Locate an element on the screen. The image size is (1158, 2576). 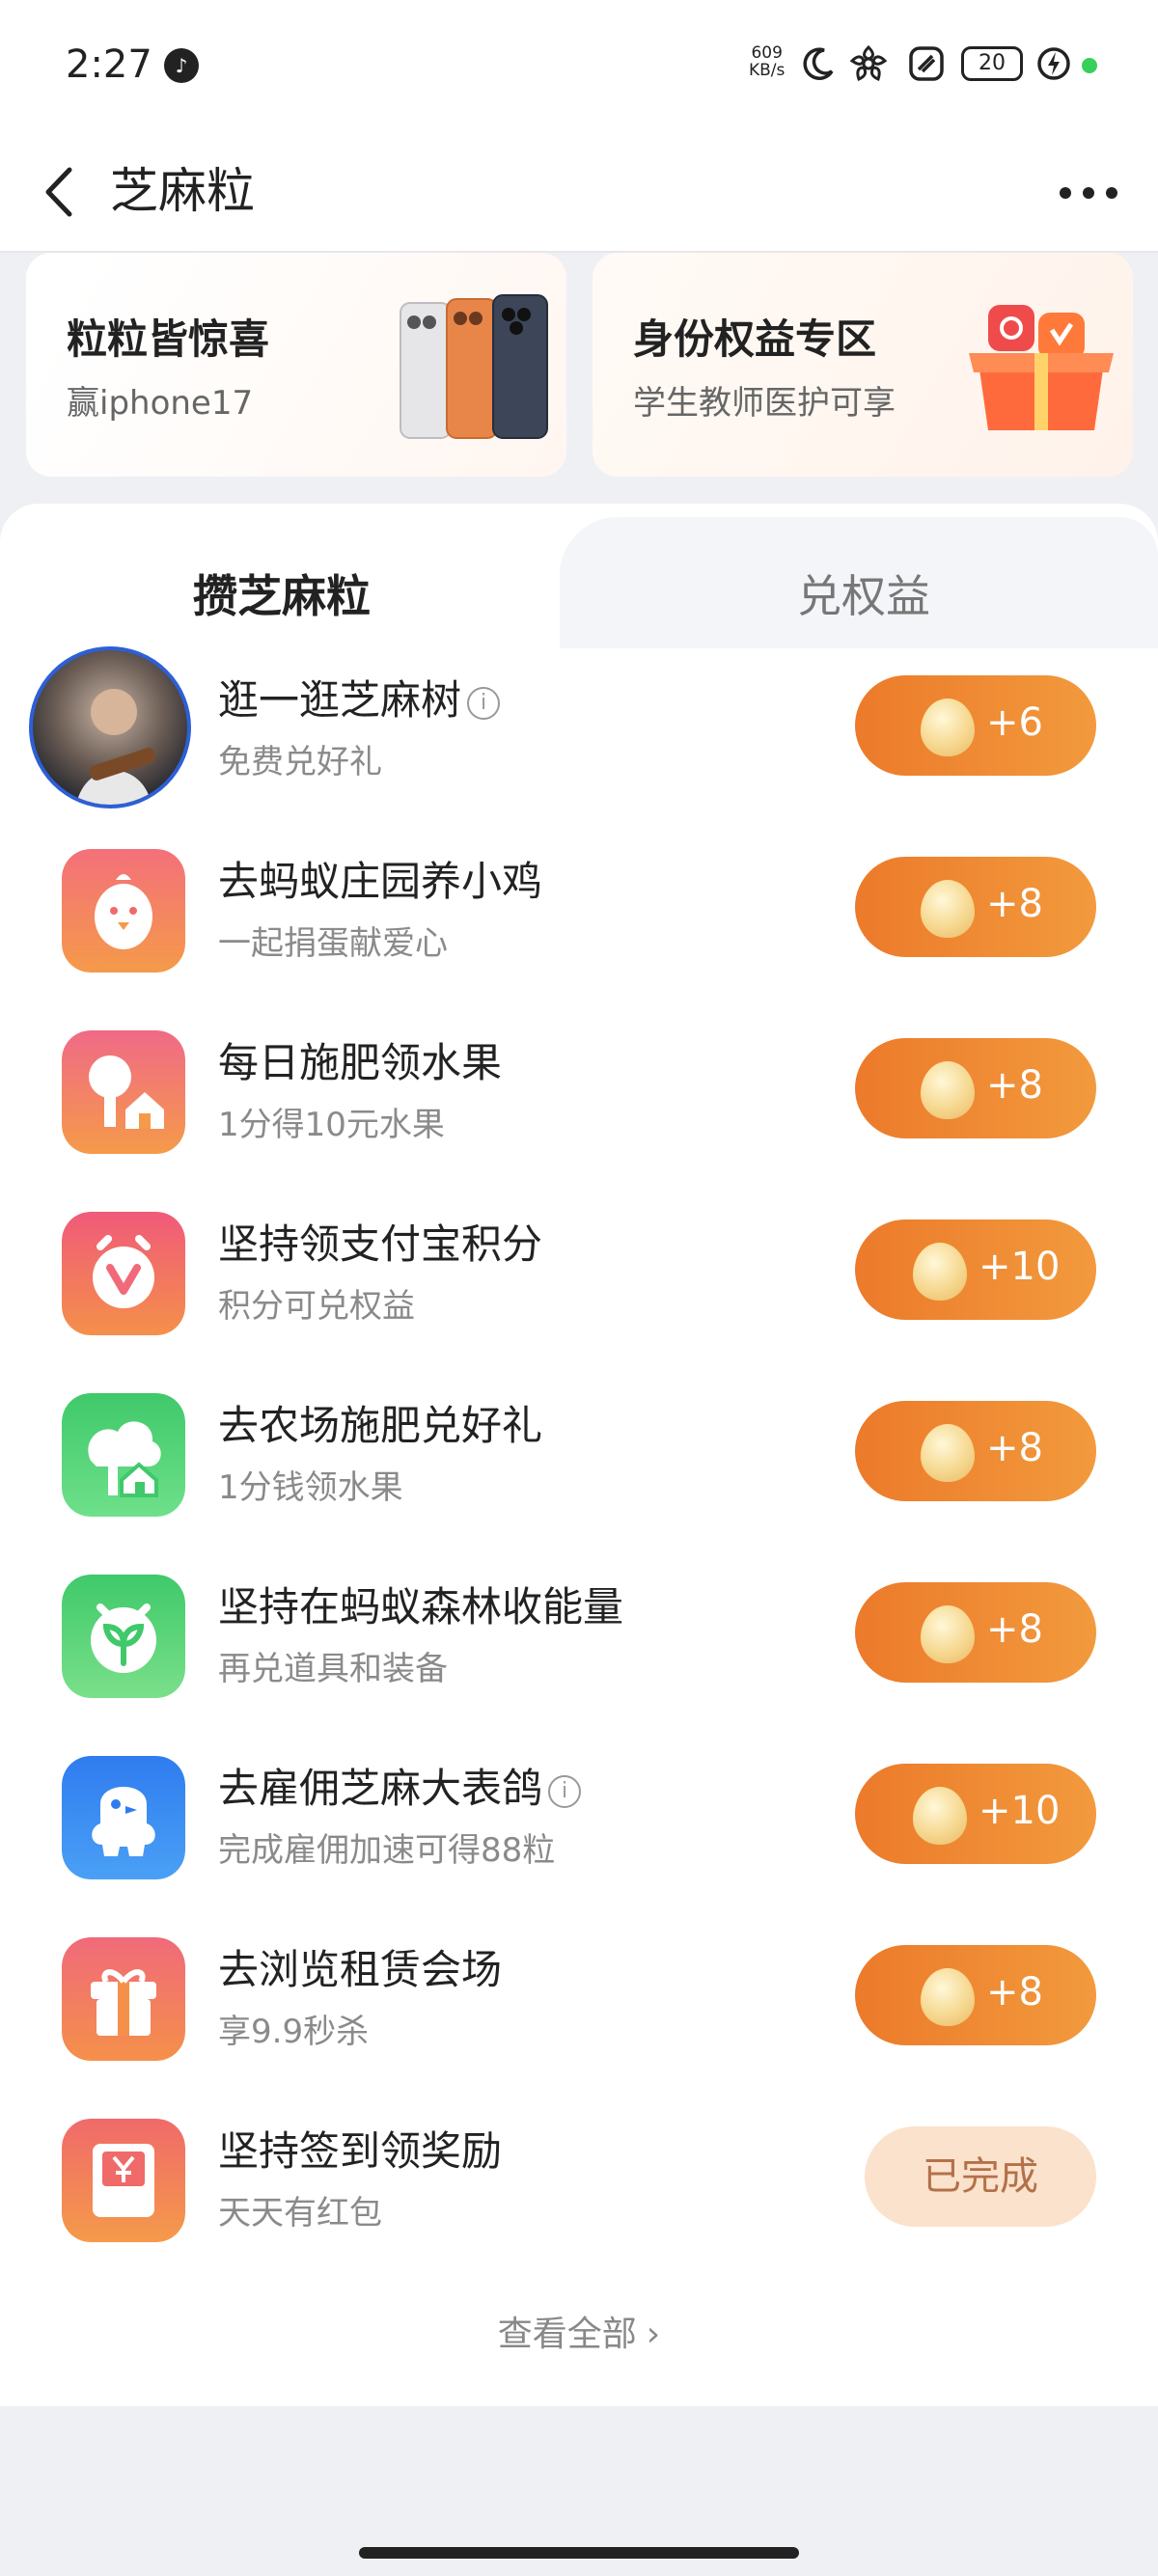
task-subtitle: 再兑道具和装备 is located at coordinates (333, 1669).